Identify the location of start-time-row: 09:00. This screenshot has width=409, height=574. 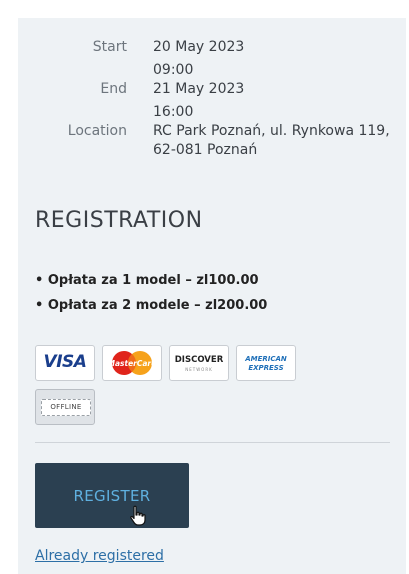
(212, 70).